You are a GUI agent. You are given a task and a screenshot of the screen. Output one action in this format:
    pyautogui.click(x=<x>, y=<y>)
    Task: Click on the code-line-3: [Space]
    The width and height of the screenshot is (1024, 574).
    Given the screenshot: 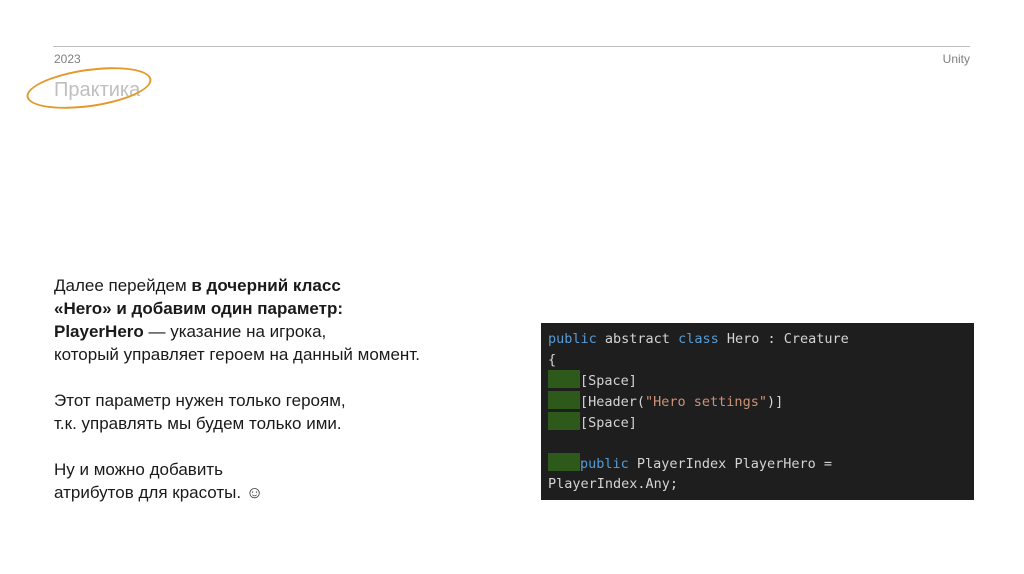 What is the action you would take?
    pyautogui.click(x=758, y=380)
    